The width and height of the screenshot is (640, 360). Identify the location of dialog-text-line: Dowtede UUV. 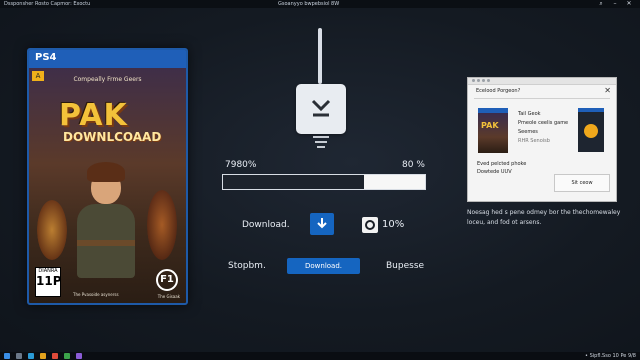
(494, 172).